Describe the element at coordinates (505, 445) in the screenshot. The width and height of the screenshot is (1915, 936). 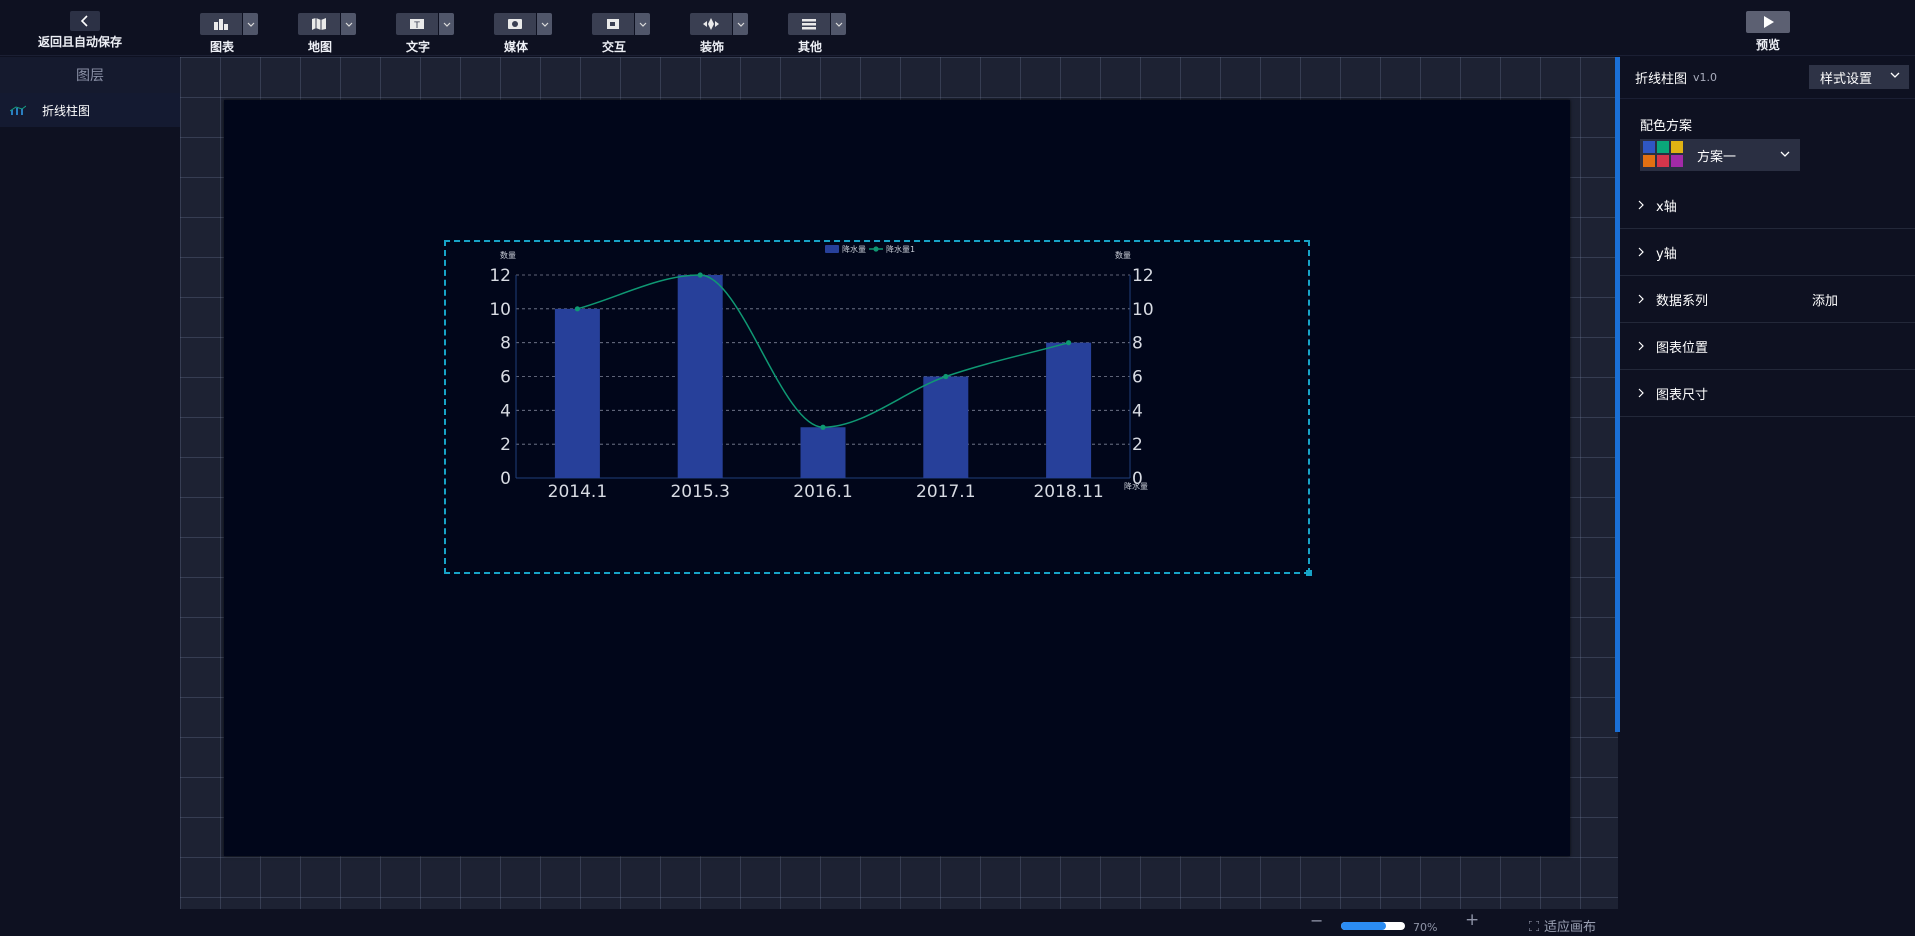
I see `y-tick-label-left: 2` at that location.